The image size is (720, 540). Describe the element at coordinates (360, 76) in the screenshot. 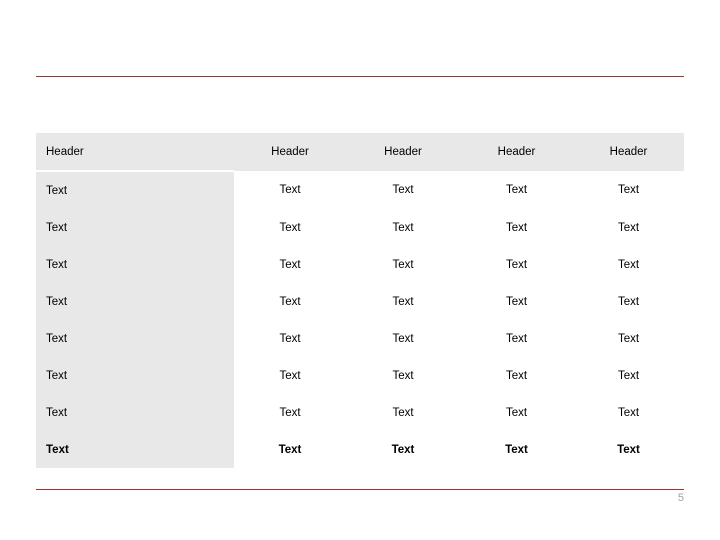

I see `top-divider-rule` at that location.